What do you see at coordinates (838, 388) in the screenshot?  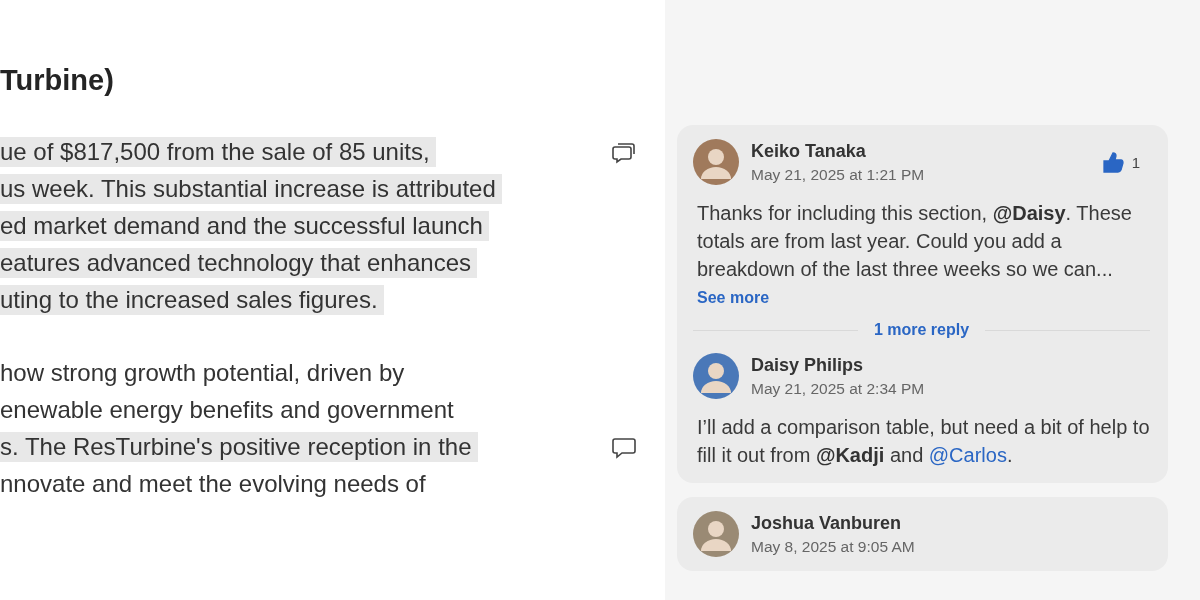 I see `comment-time: May 21, 2025 at 2:34 PM` at bounding box center [838, 388].